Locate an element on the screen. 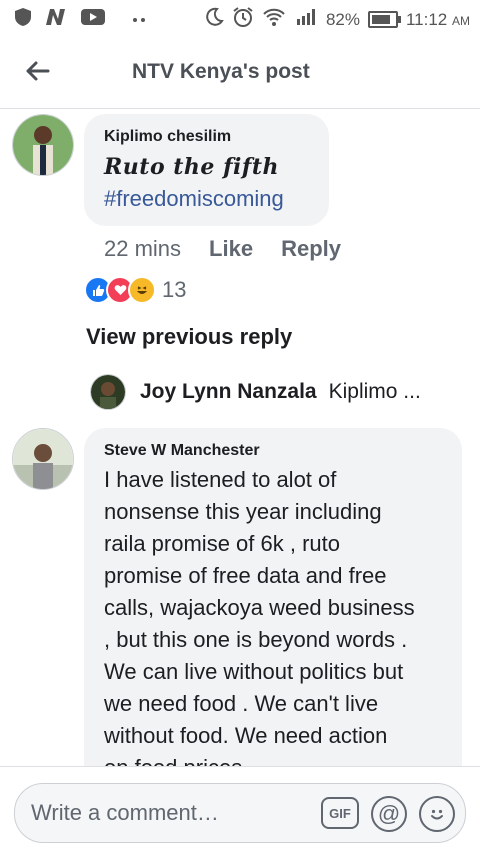 The width and height of the screenshot is (480, 855). shield-icon is located at coordinates (23, 19).